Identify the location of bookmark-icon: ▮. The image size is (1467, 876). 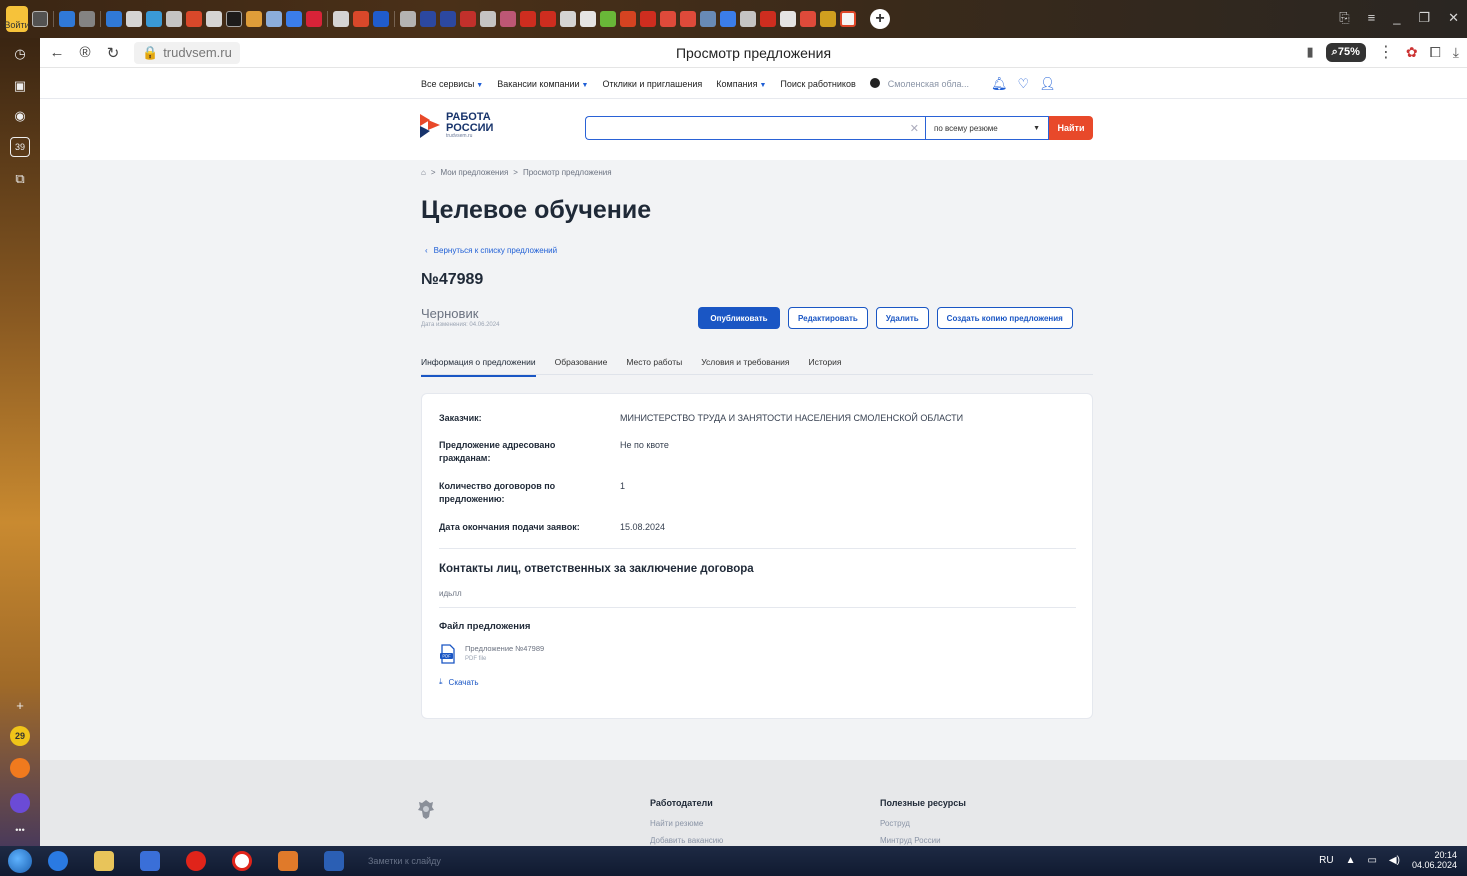
(1310, 52).